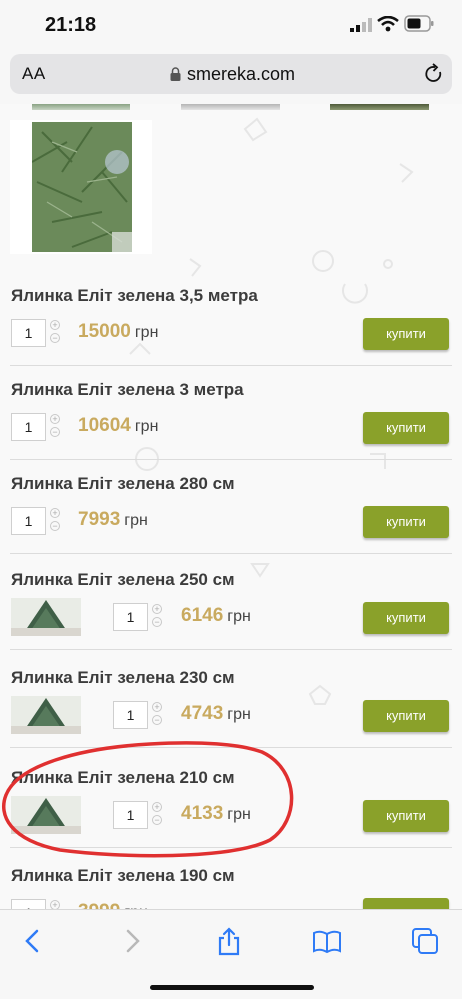  I want to click on forward-icon, so click(132, 941).